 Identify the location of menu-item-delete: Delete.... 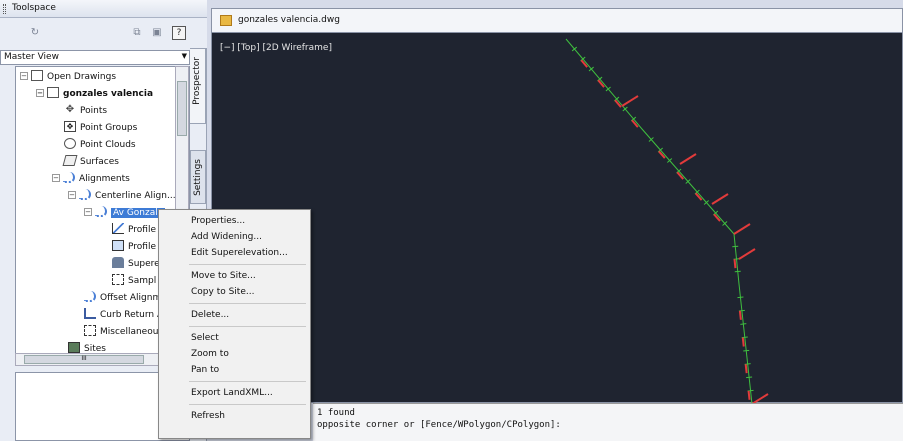
(234, 315).